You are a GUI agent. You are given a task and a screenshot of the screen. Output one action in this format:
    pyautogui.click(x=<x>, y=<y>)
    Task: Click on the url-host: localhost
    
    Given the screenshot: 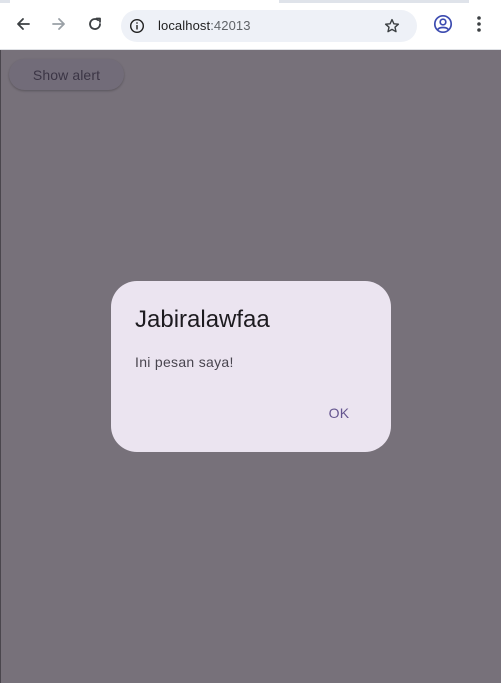 What is the action you would take?
    pyautogui.click(x=184, y=25)
    